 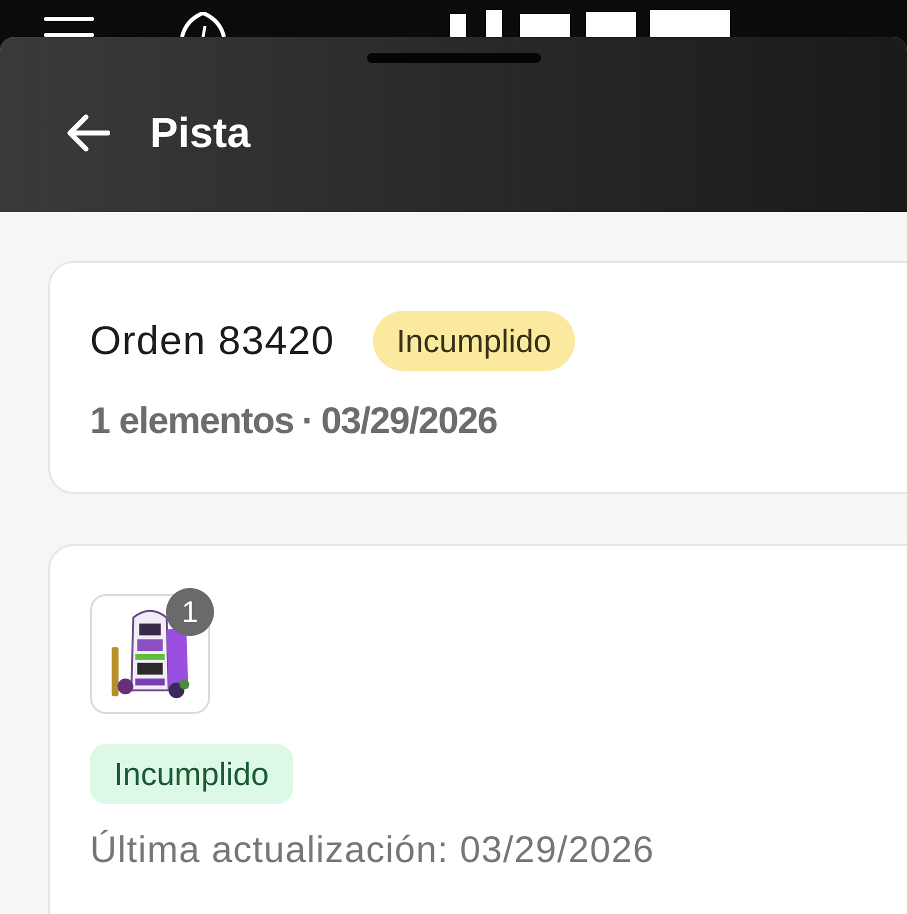 I want to click on last-updated-text: Última actualización: 03/29/2026, so click(x=373, y=850).